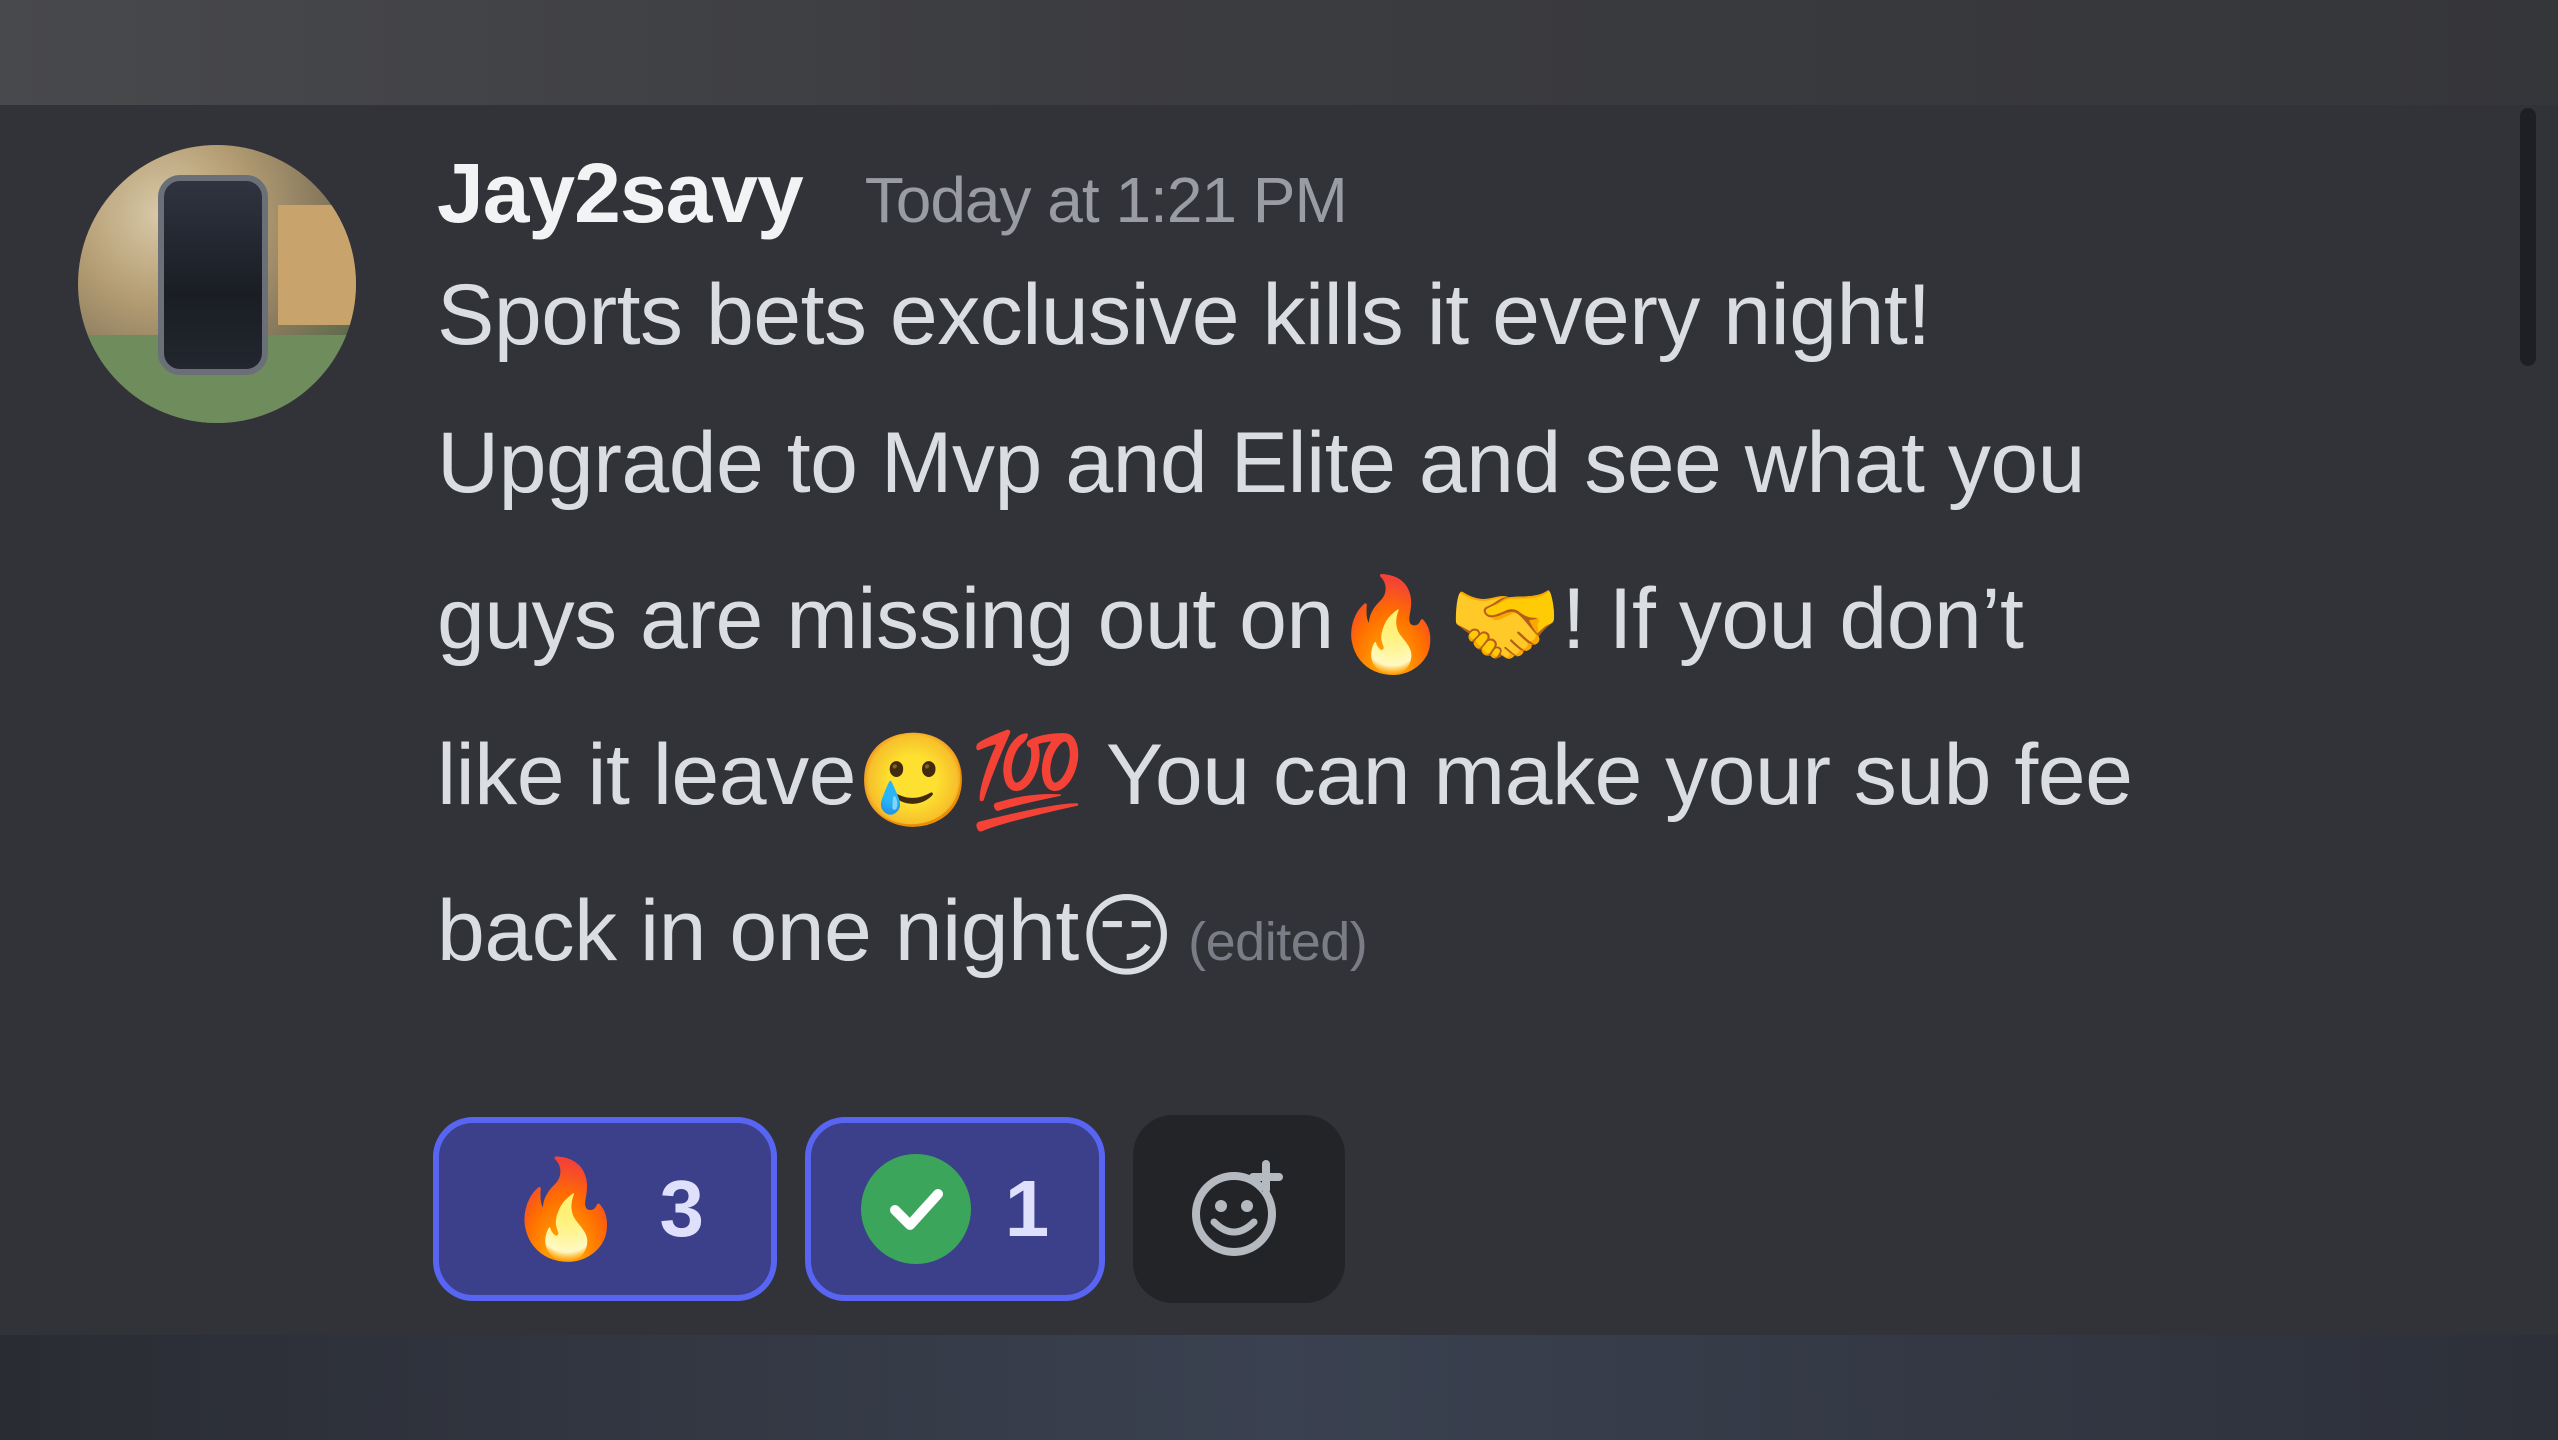  What do you see at coordinates (1278, 942) in the screenshot?
I see `edited-label: (edited)` at bounding box center [1278, 942].